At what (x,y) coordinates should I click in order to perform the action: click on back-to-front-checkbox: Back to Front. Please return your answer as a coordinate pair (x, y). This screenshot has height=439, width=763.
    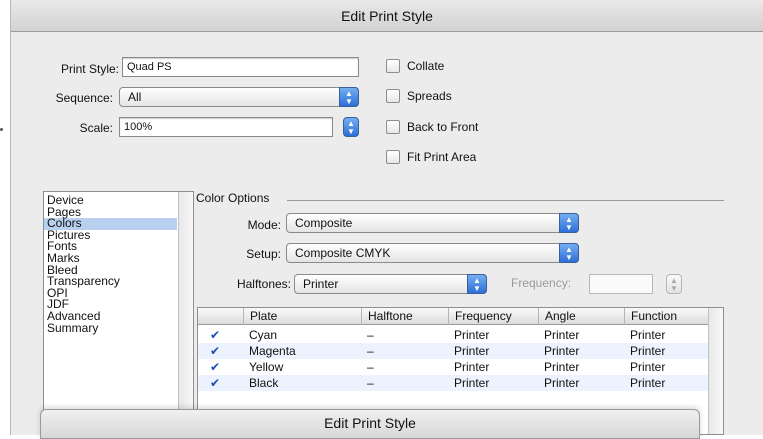
    Looking at the image, I should click on (432, 127).